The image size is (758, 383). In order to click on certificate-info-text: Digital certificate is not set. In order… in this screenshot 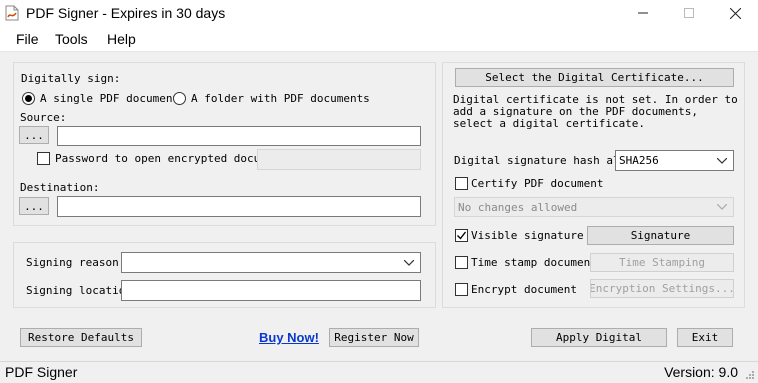, I will do `click(595, 111)`.